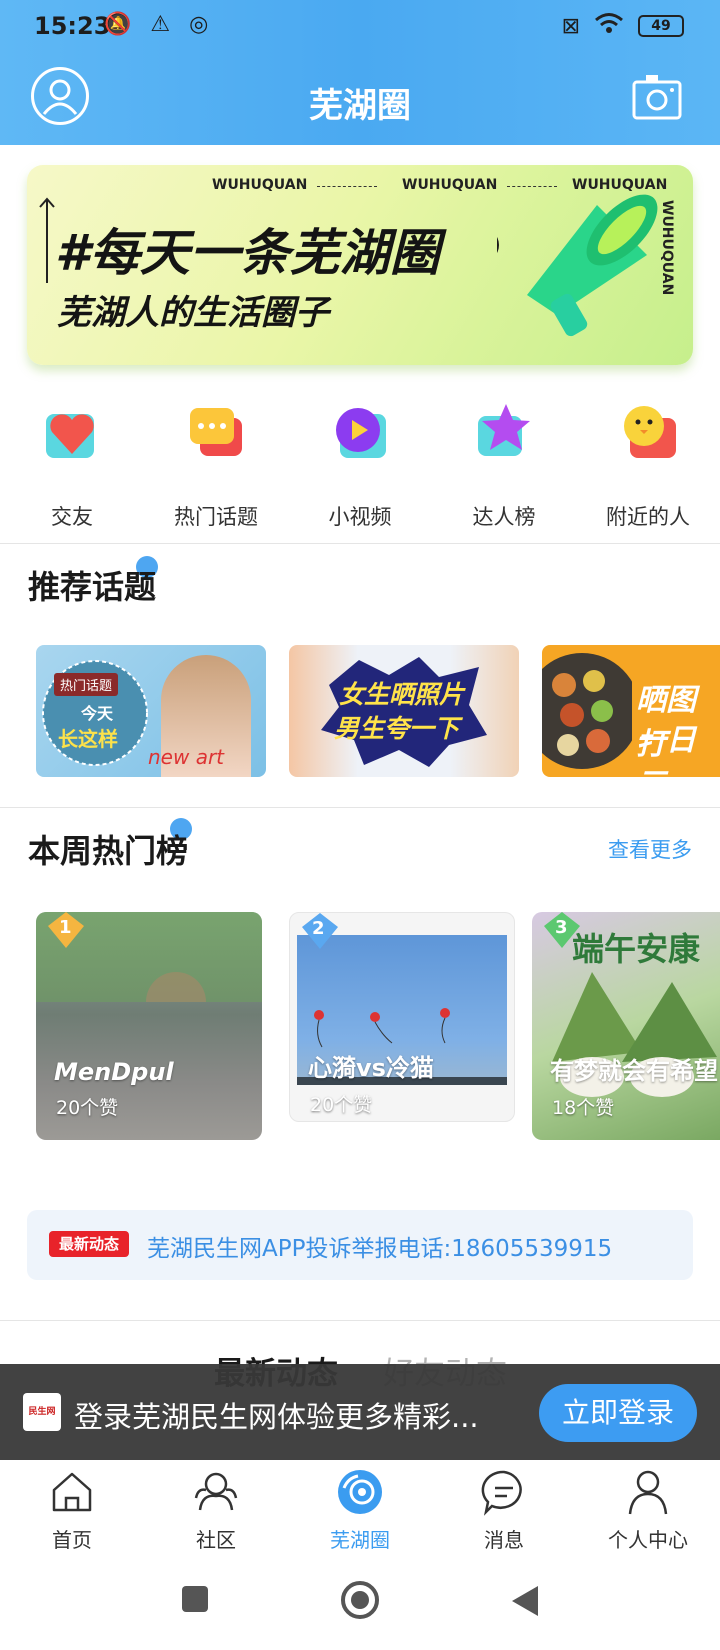  I want to click on recents-icon, so click(195, 1599).